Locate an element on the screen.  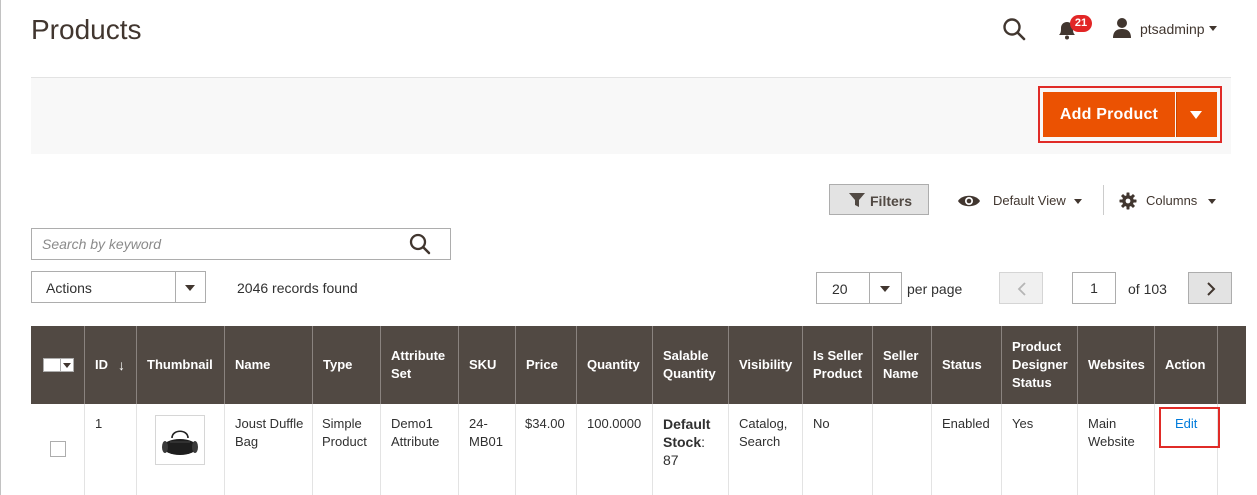
duffle-bag-icon is located at coordinates (180, 442).